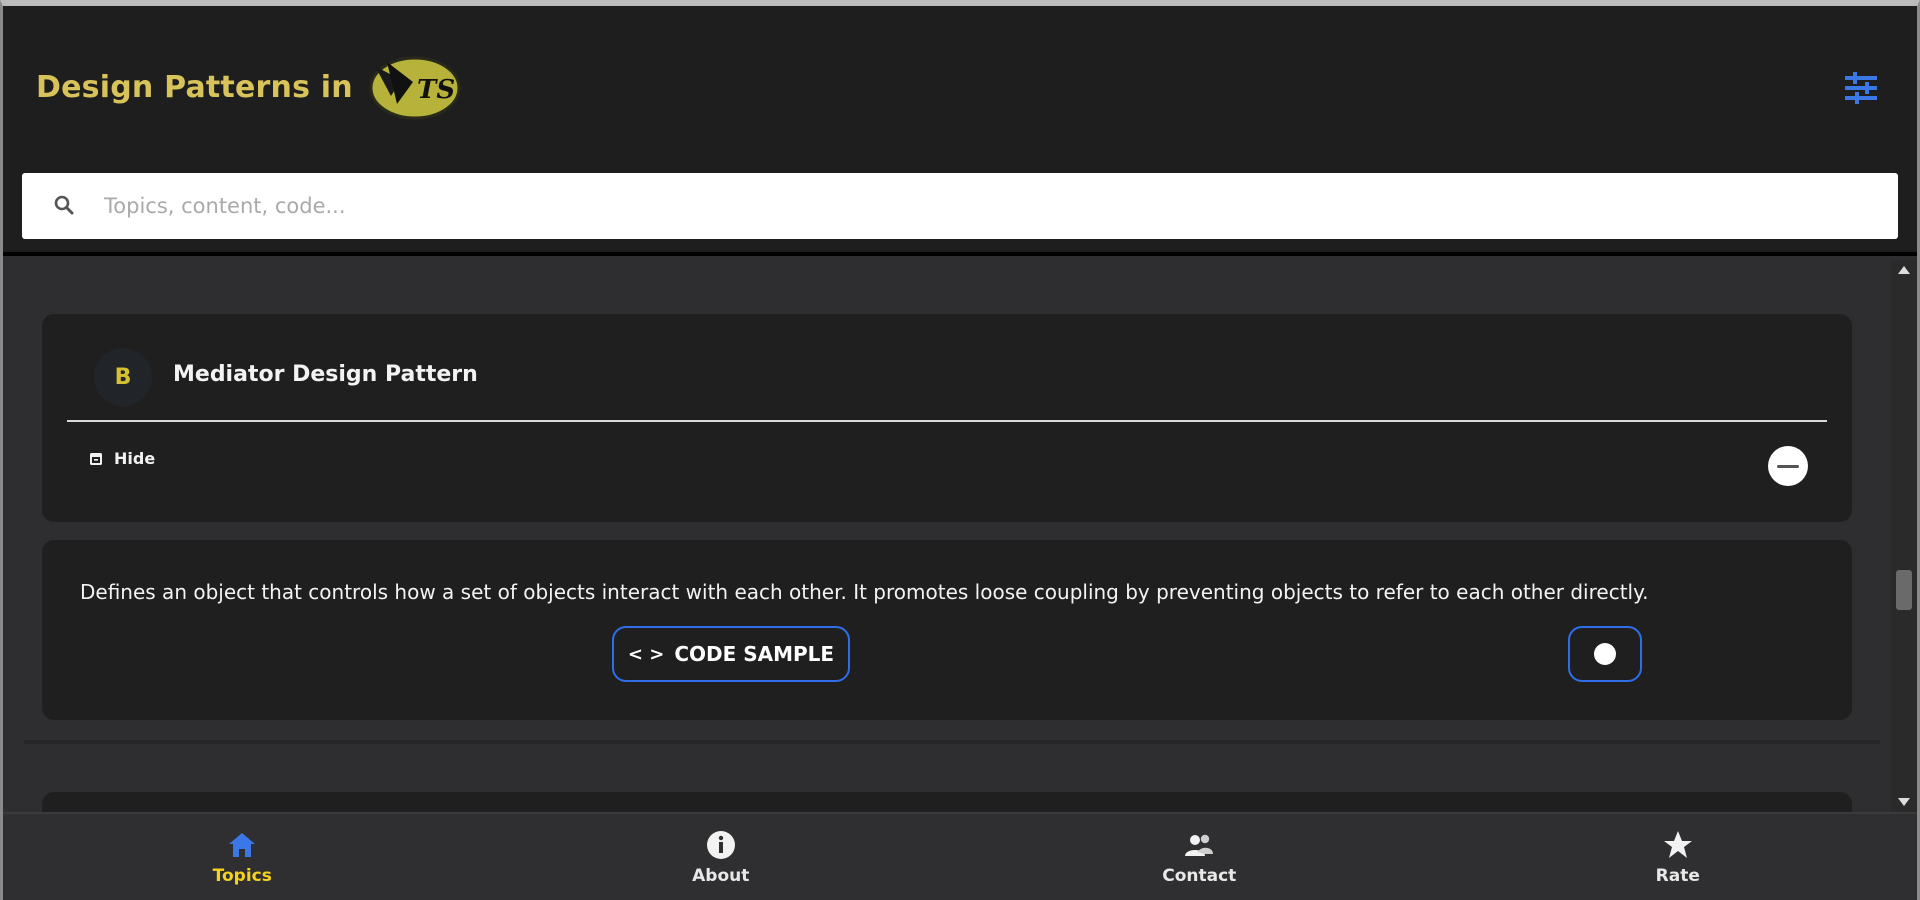  What do you see at coordinates (135, 458) in the screenshot?
I see `hide-label: Hide` at bounding box center [135, 458].